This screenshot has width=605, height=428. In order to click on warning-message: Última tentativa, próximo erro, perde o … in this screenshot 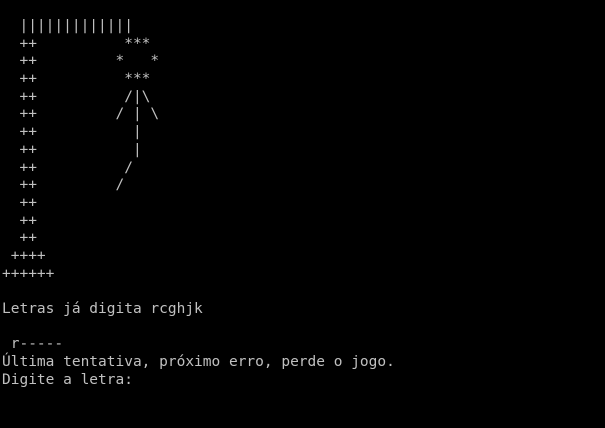, I will do `click(198, 362)`.